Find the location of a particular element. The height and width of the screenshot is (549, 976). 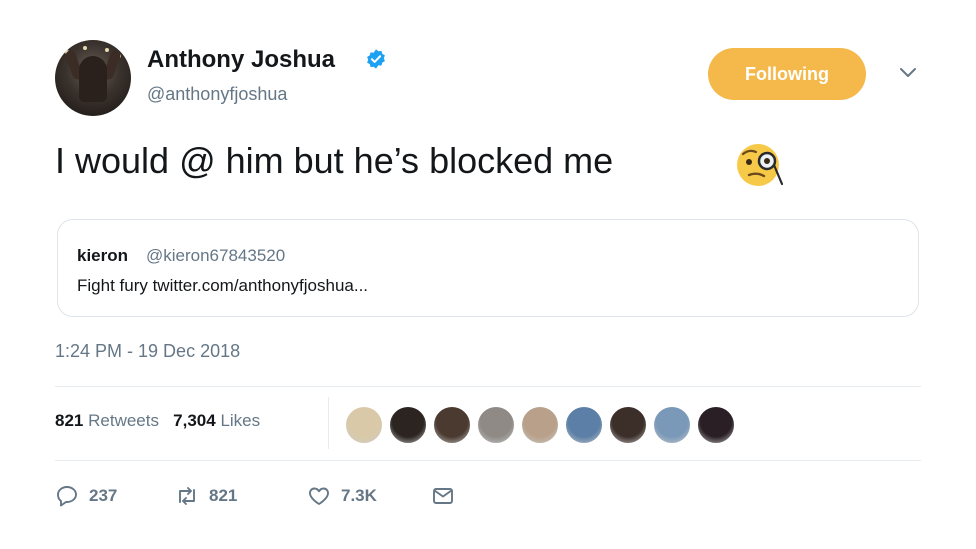

retweets-count: 821 is located at coordinates (69, 420).